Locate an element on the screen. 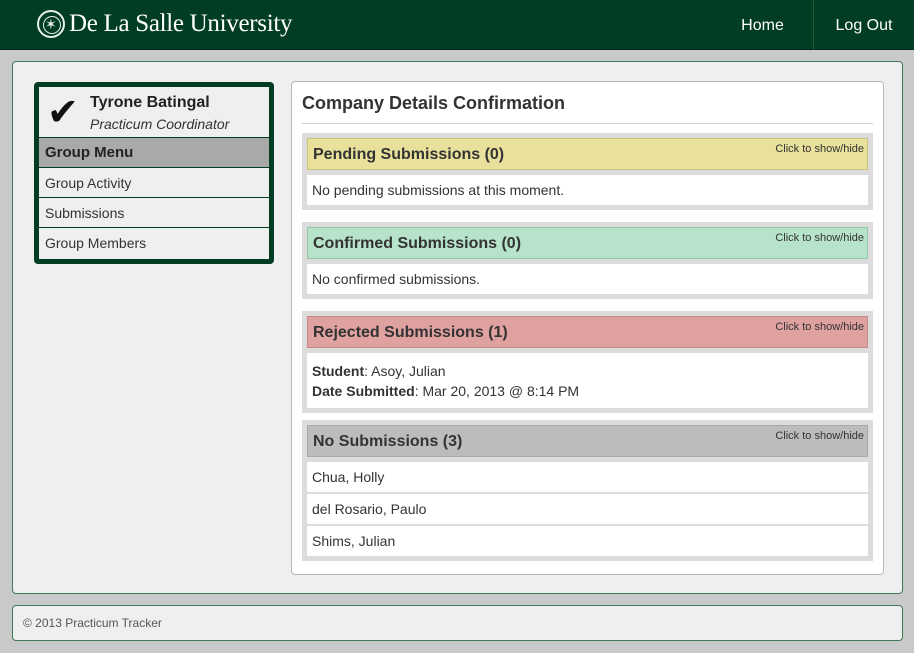 The height and width of the screenshot is (653, 914). confirmed-section-title: Confirmed Submissions (0) is located at coordinates (417, 243).